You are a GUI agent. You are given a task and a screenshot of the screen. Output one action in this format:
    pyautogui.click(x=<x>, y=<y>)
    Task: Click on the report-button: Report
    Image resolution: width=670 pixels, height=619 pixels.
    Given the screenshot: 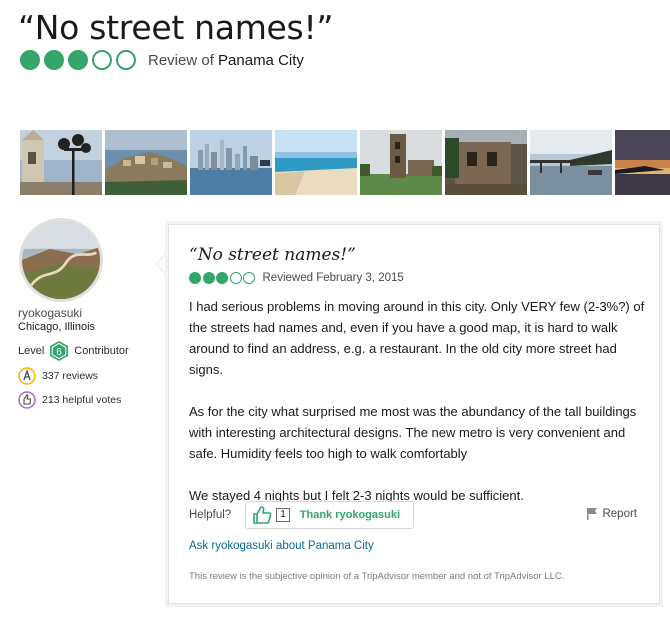 What is the action you would take?
    pyautogui.click(x=611, y=513)
    